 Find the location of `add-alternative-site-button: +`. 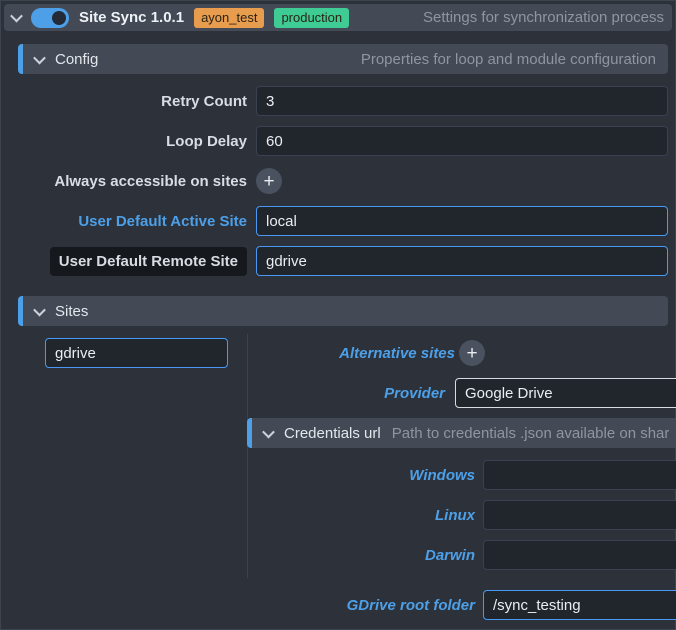

add-alternative-site-button: + is located at coordinates (472, 353).